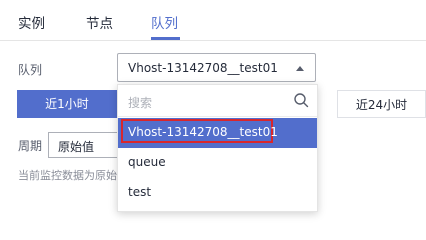 This screenshot has height=240, width=426. Describe the element at coordinates (99, 22) in the screenshot. I see `tab-nodes: 节点` at that location.